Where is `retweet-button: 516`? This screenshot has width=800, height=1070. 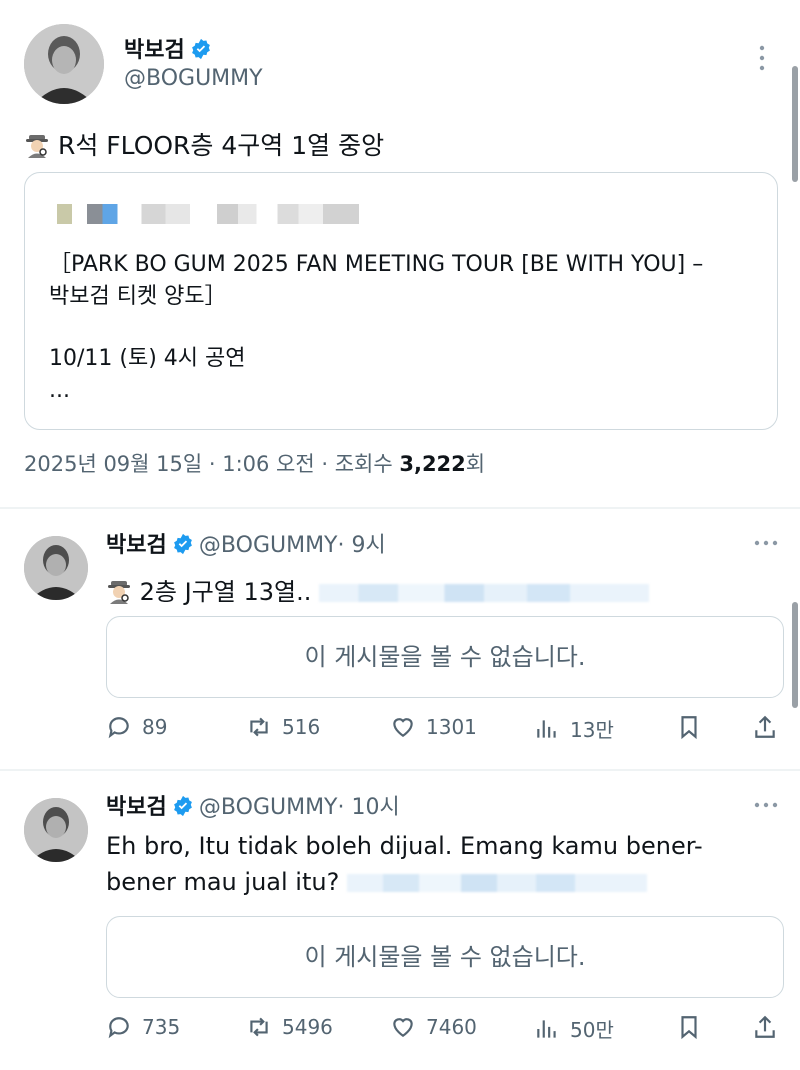 retweet-button: 516 is located at coordinates (283, 727).